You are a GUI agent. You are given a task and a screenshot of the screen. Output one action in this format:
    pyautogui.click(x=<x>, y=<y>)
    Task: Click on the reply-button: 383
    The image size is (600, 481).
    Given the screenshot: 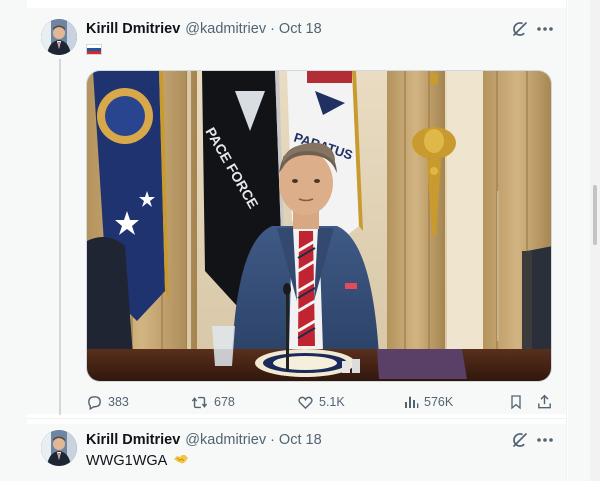 What is the action you would take?
    pyautogui.click(x=107, y=402)
    